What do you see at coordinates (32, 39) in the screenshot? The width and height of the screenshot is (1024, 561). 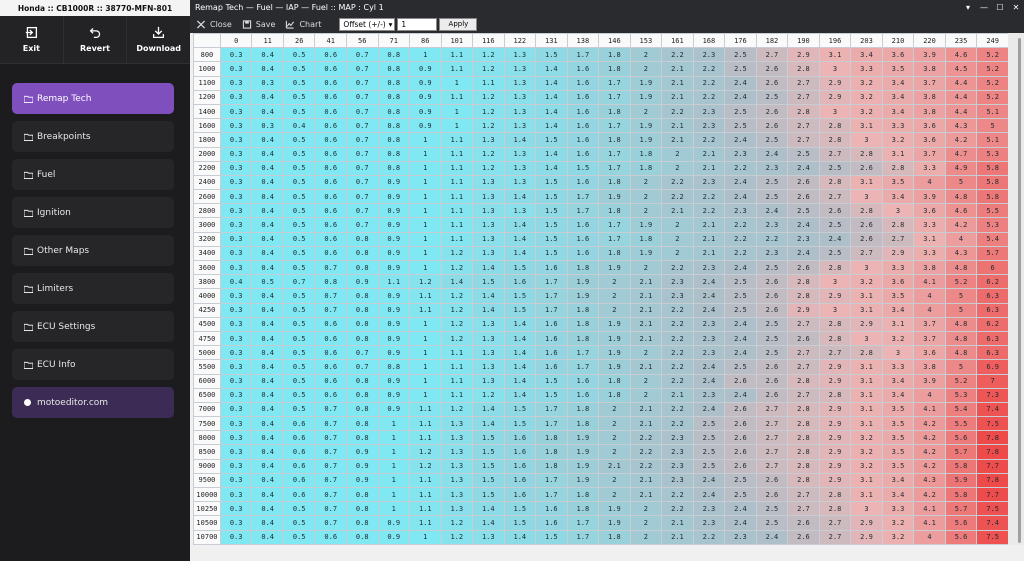 I see `exit-button: Exit` at bounding box center [32, 39].